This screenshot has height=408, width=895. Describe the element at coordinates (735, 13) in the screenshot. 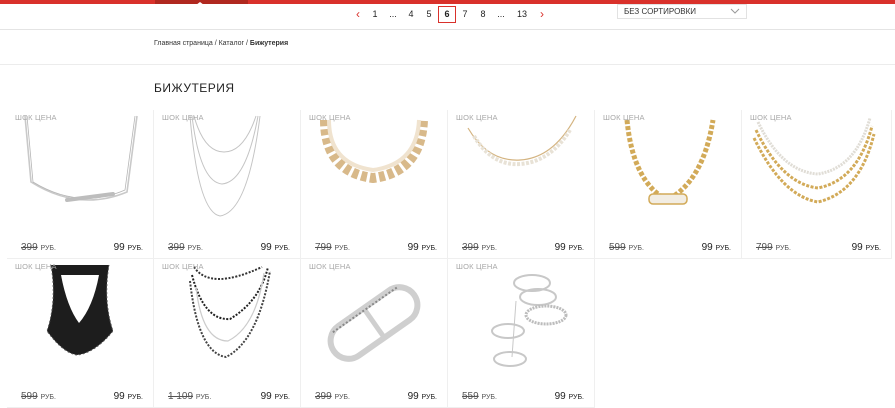

I see `chevron-down-icon` at that location.